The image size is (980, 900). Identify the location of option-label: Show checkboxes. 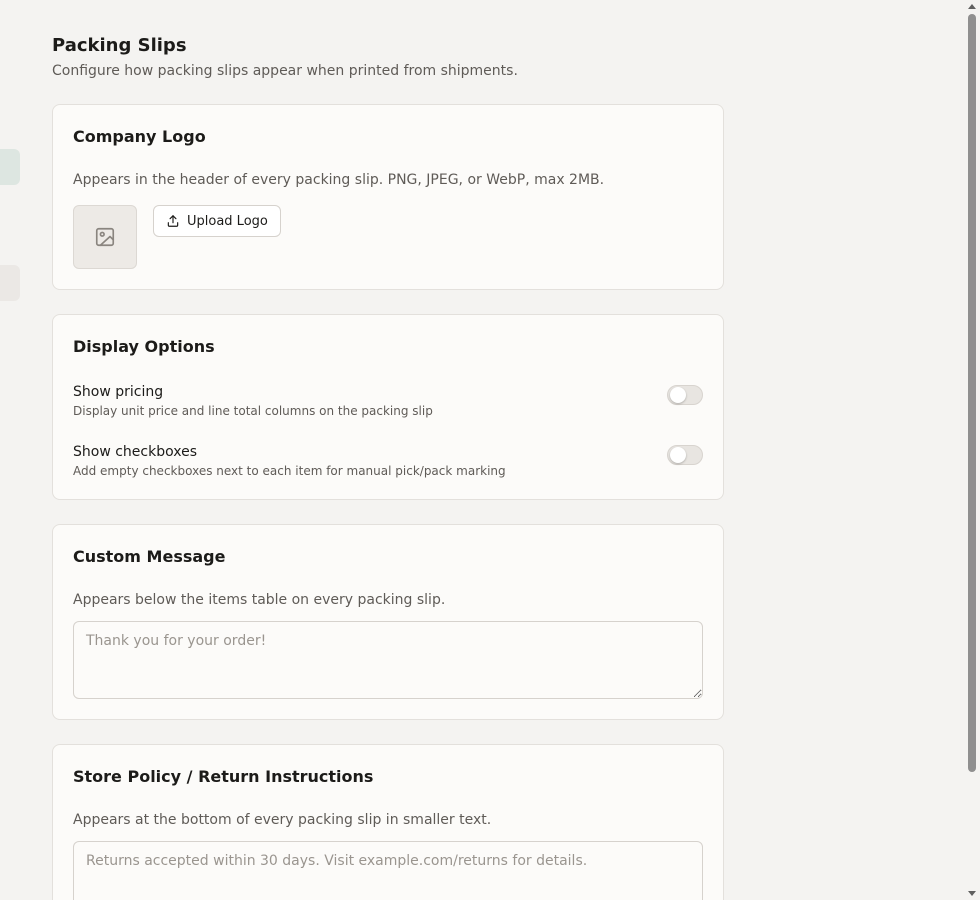
(135, 452).